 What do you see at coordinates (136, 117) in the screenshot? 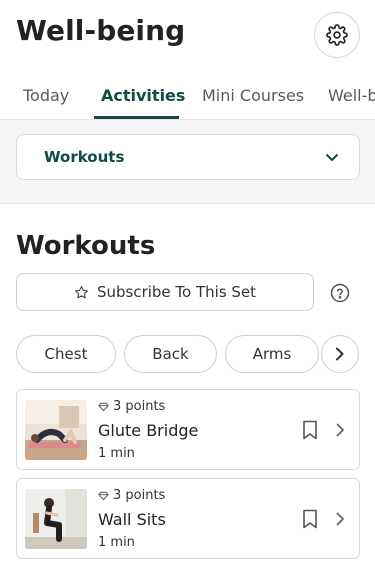
I see `active-tab-indicator` at bounding box center [136, 117].